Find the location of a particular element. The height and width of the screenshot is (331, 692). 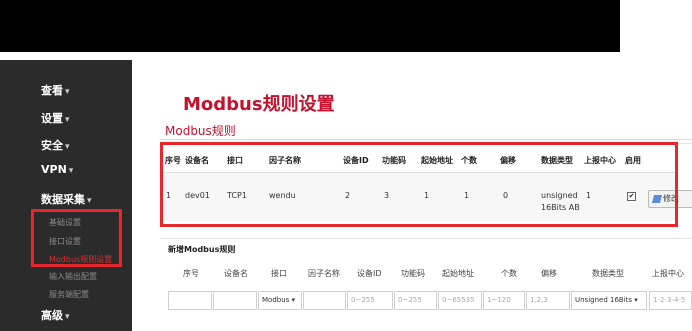

add-header-dtype: 数据类型 is located at coordinates (608, 273).